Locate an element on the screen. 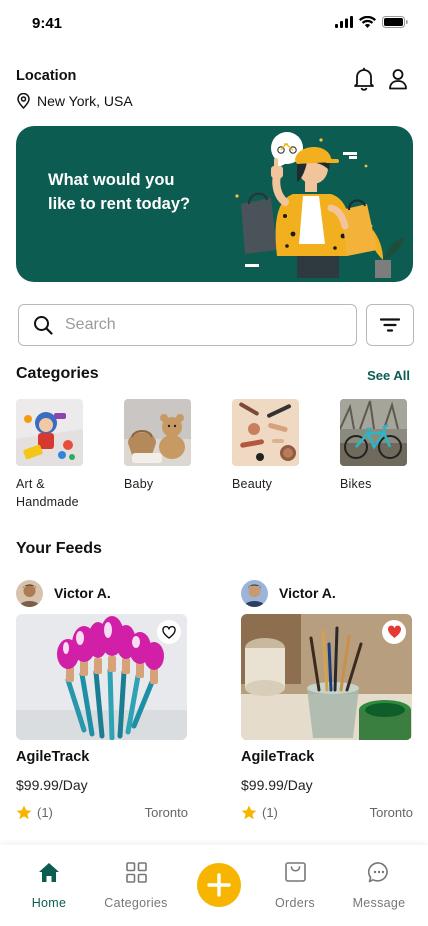 The width and height of the screenshot is (428, 926). category-bikes: Bikes is located at coordinates (384, 446).